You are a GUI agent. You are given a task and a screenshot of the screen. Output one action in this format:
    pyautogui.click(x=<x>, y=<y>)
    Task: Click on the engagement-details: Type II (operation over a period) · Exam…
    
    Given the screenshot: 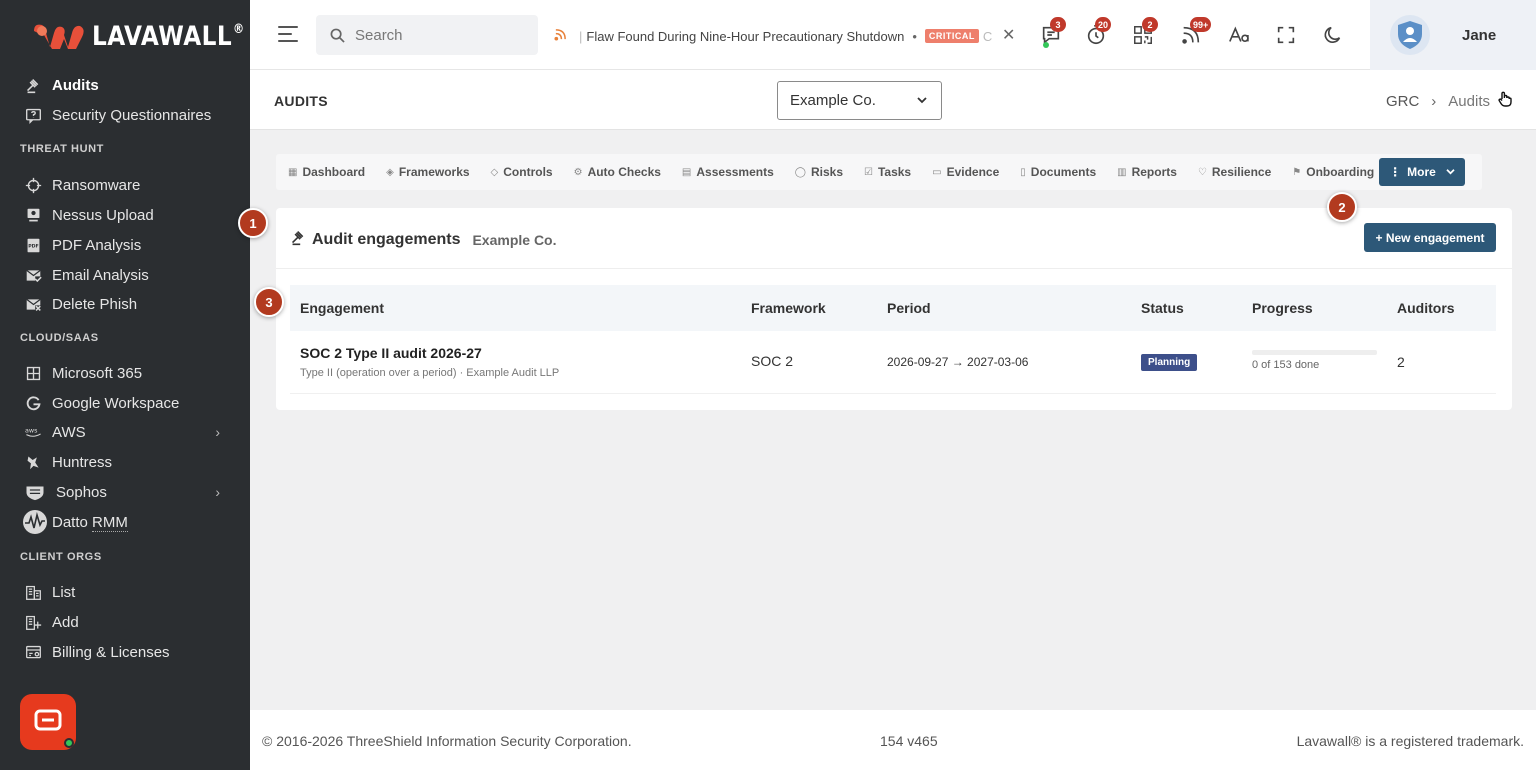 What is the action you would take?
    pyautogui.click(x=430, y=373)
    